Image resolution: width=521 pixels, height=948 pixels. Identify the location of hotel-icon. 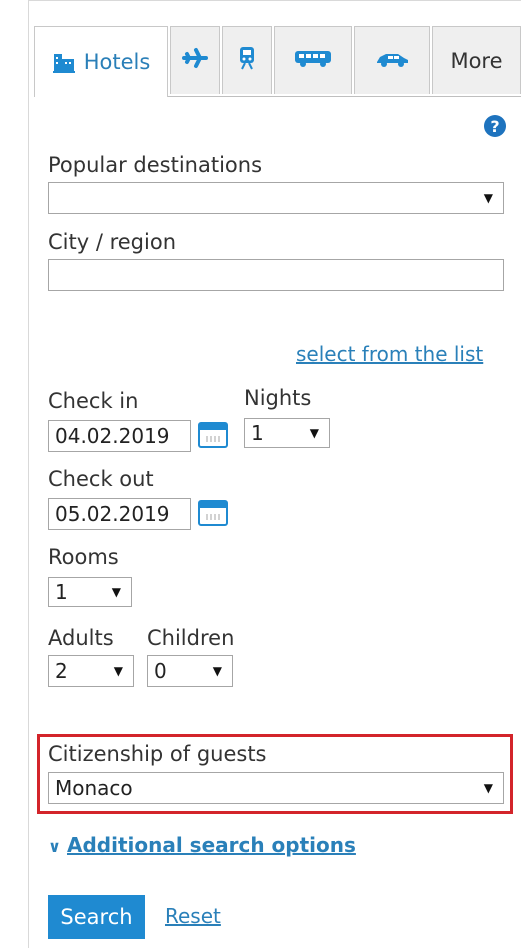
(64, 62).